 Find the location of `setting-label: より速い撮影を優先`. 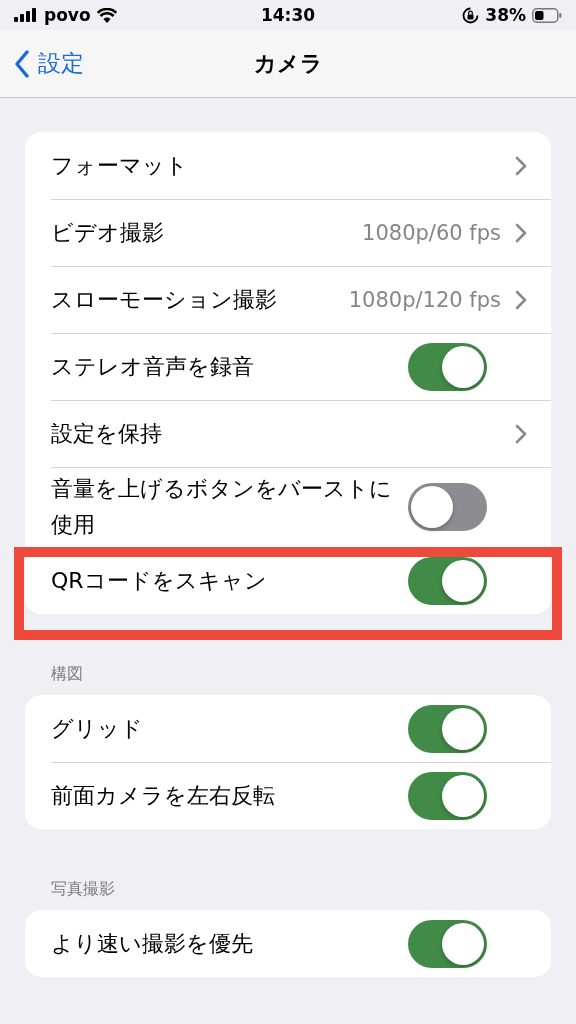

setting-label: より速い撮影を優先 is located at coordinates (152, 943).